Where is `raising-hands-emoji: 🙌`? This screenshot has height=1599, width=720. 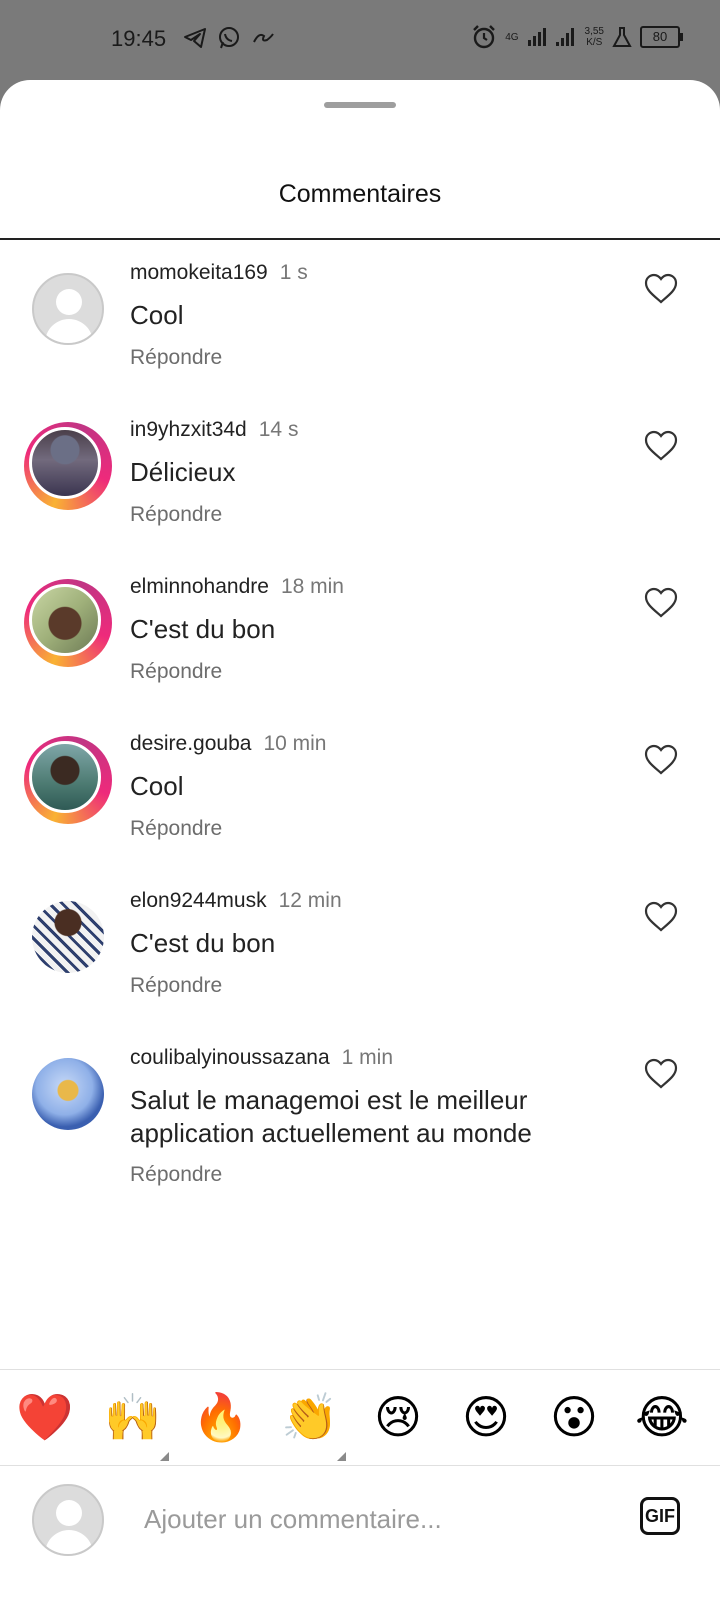
raising-hands-emoji: 🙌 is located at coordinates (136, 1424).